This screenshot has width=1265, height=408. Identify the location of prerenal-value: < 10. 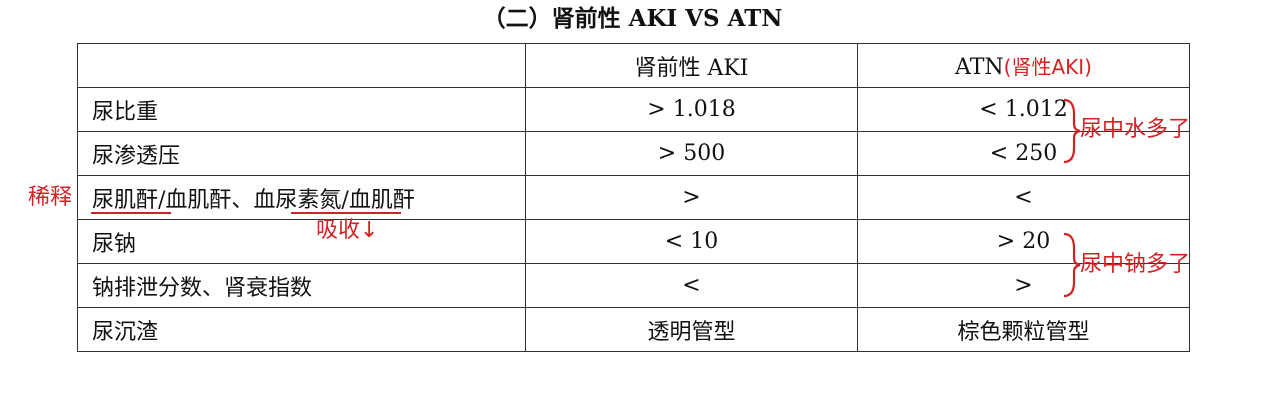
(691, 241).